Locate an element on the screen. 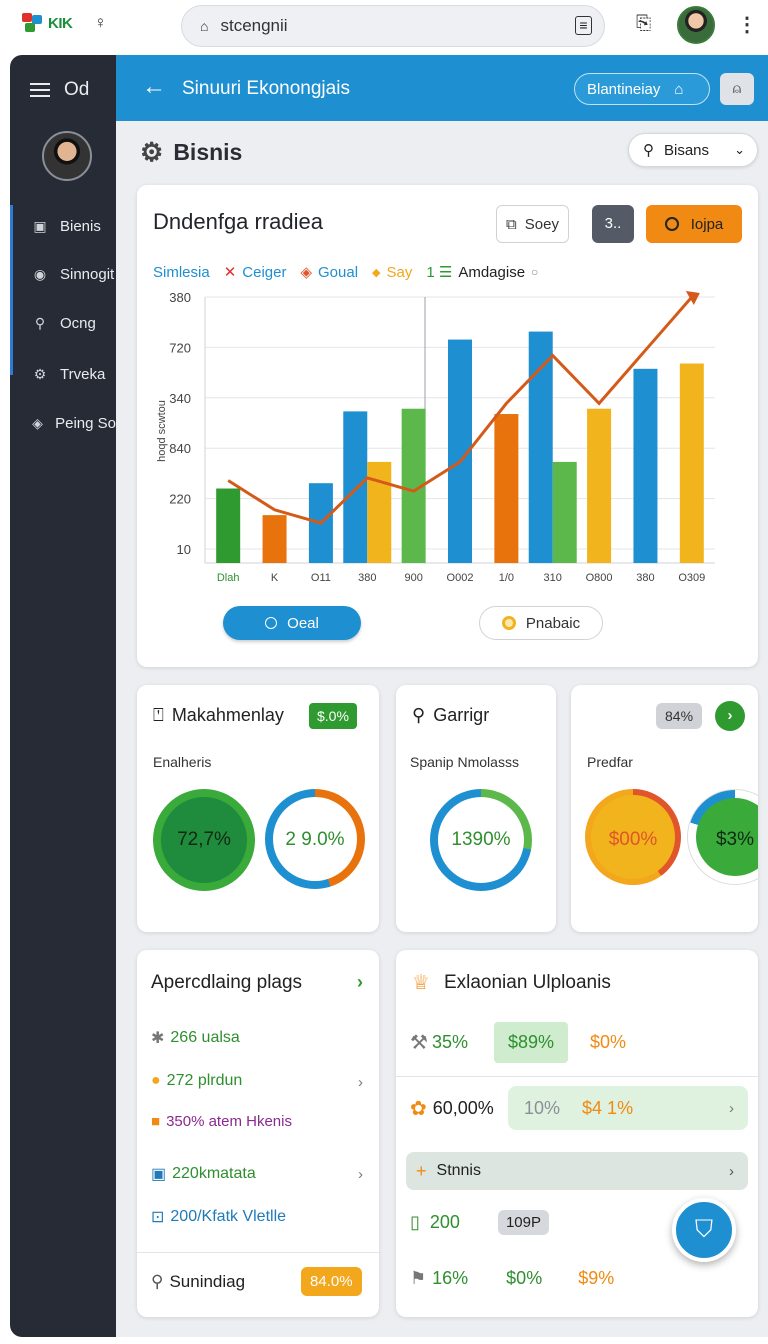 This screenshot has width=768, height=1344. x-tick-label: 310 is located at coordinates (553, 578).